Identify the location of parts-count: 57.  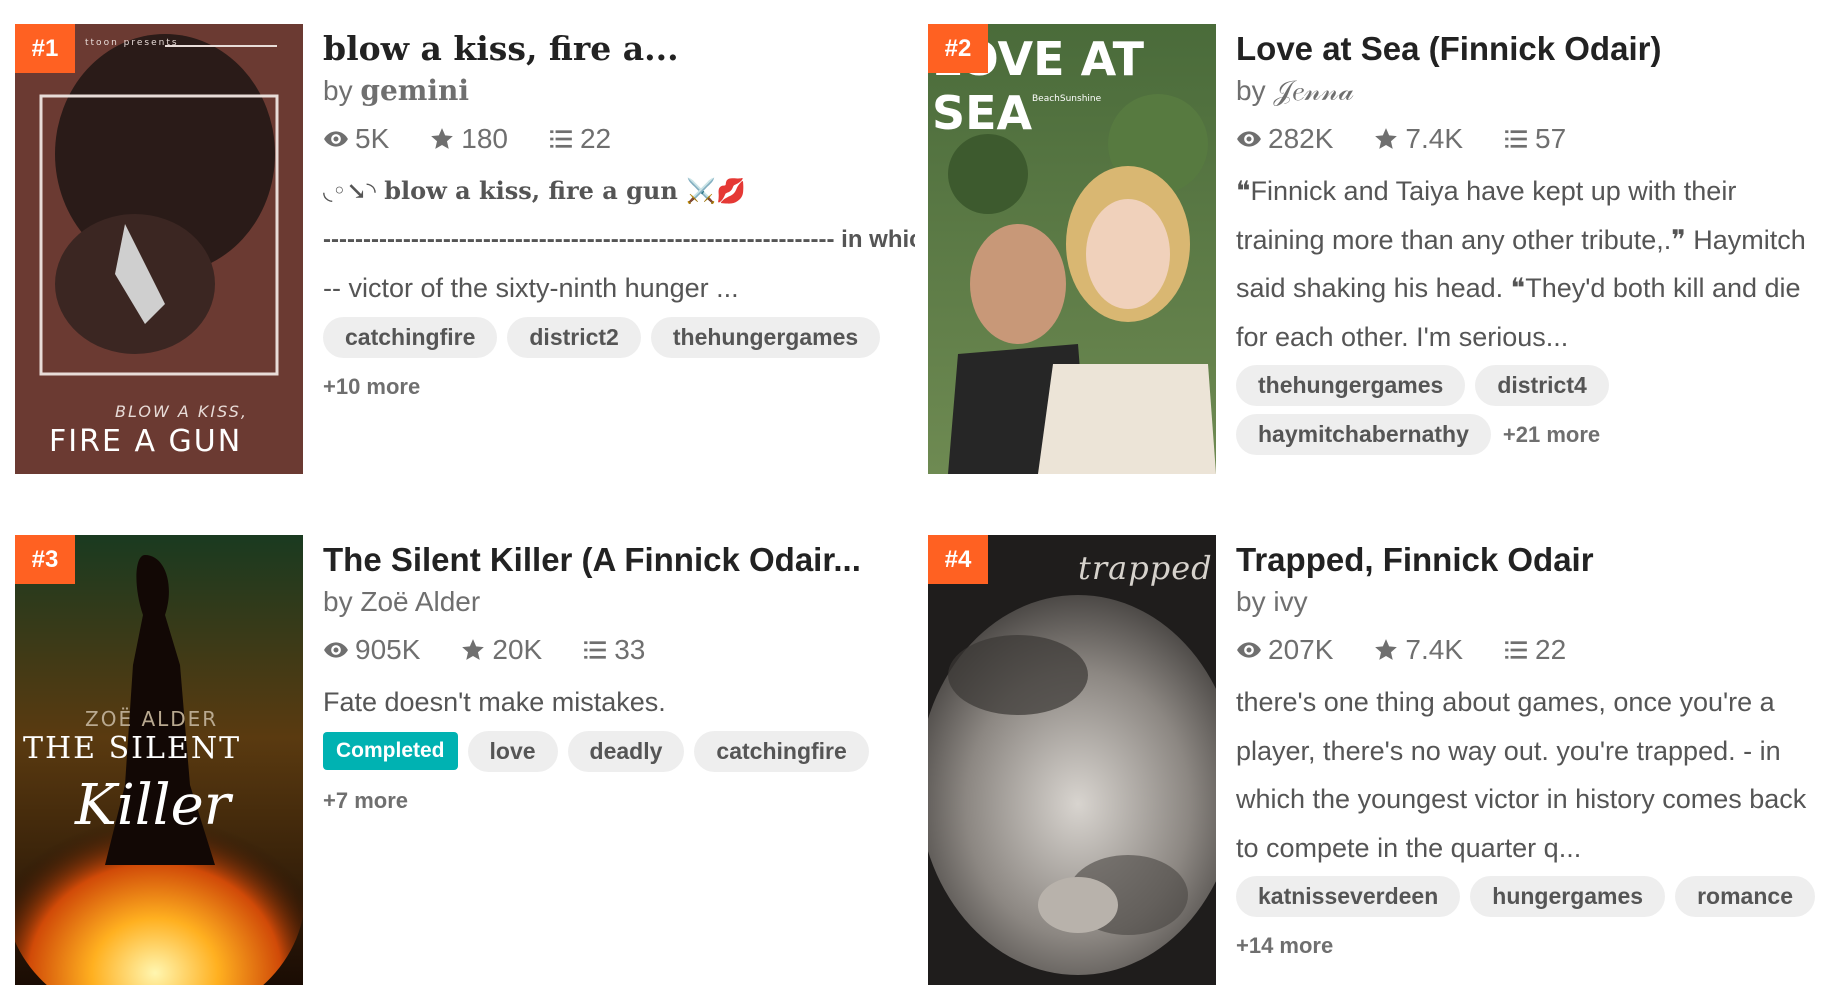
(1551, 138).